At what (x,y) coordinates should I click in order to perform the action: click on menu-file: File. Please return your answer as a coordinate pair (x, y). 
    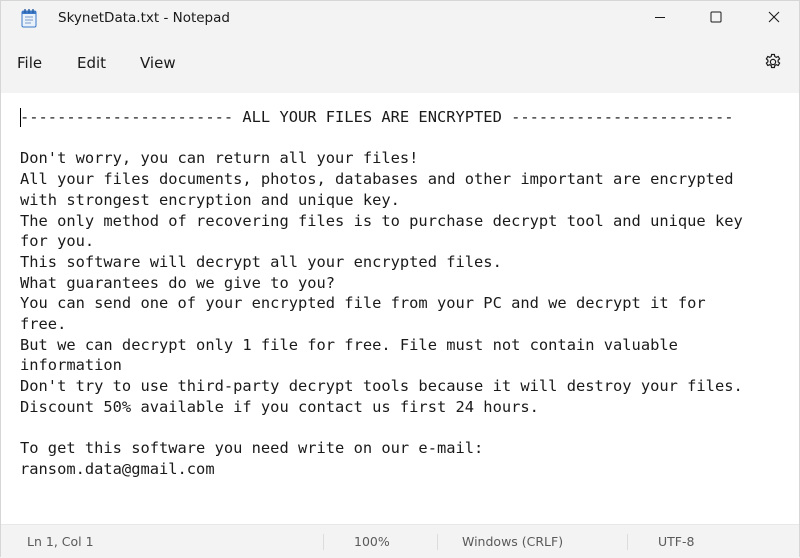
    Looking at the image, I should click on (29, 63).